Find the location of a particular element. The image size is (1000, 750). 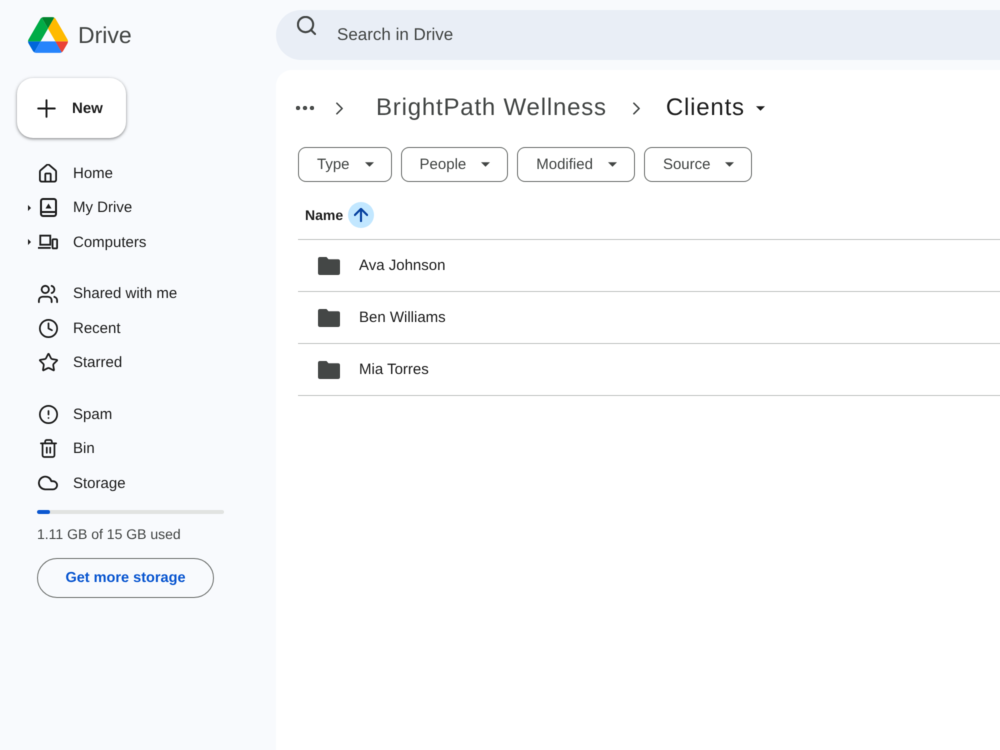

cloud-icon is located at coordinates (48, 483).